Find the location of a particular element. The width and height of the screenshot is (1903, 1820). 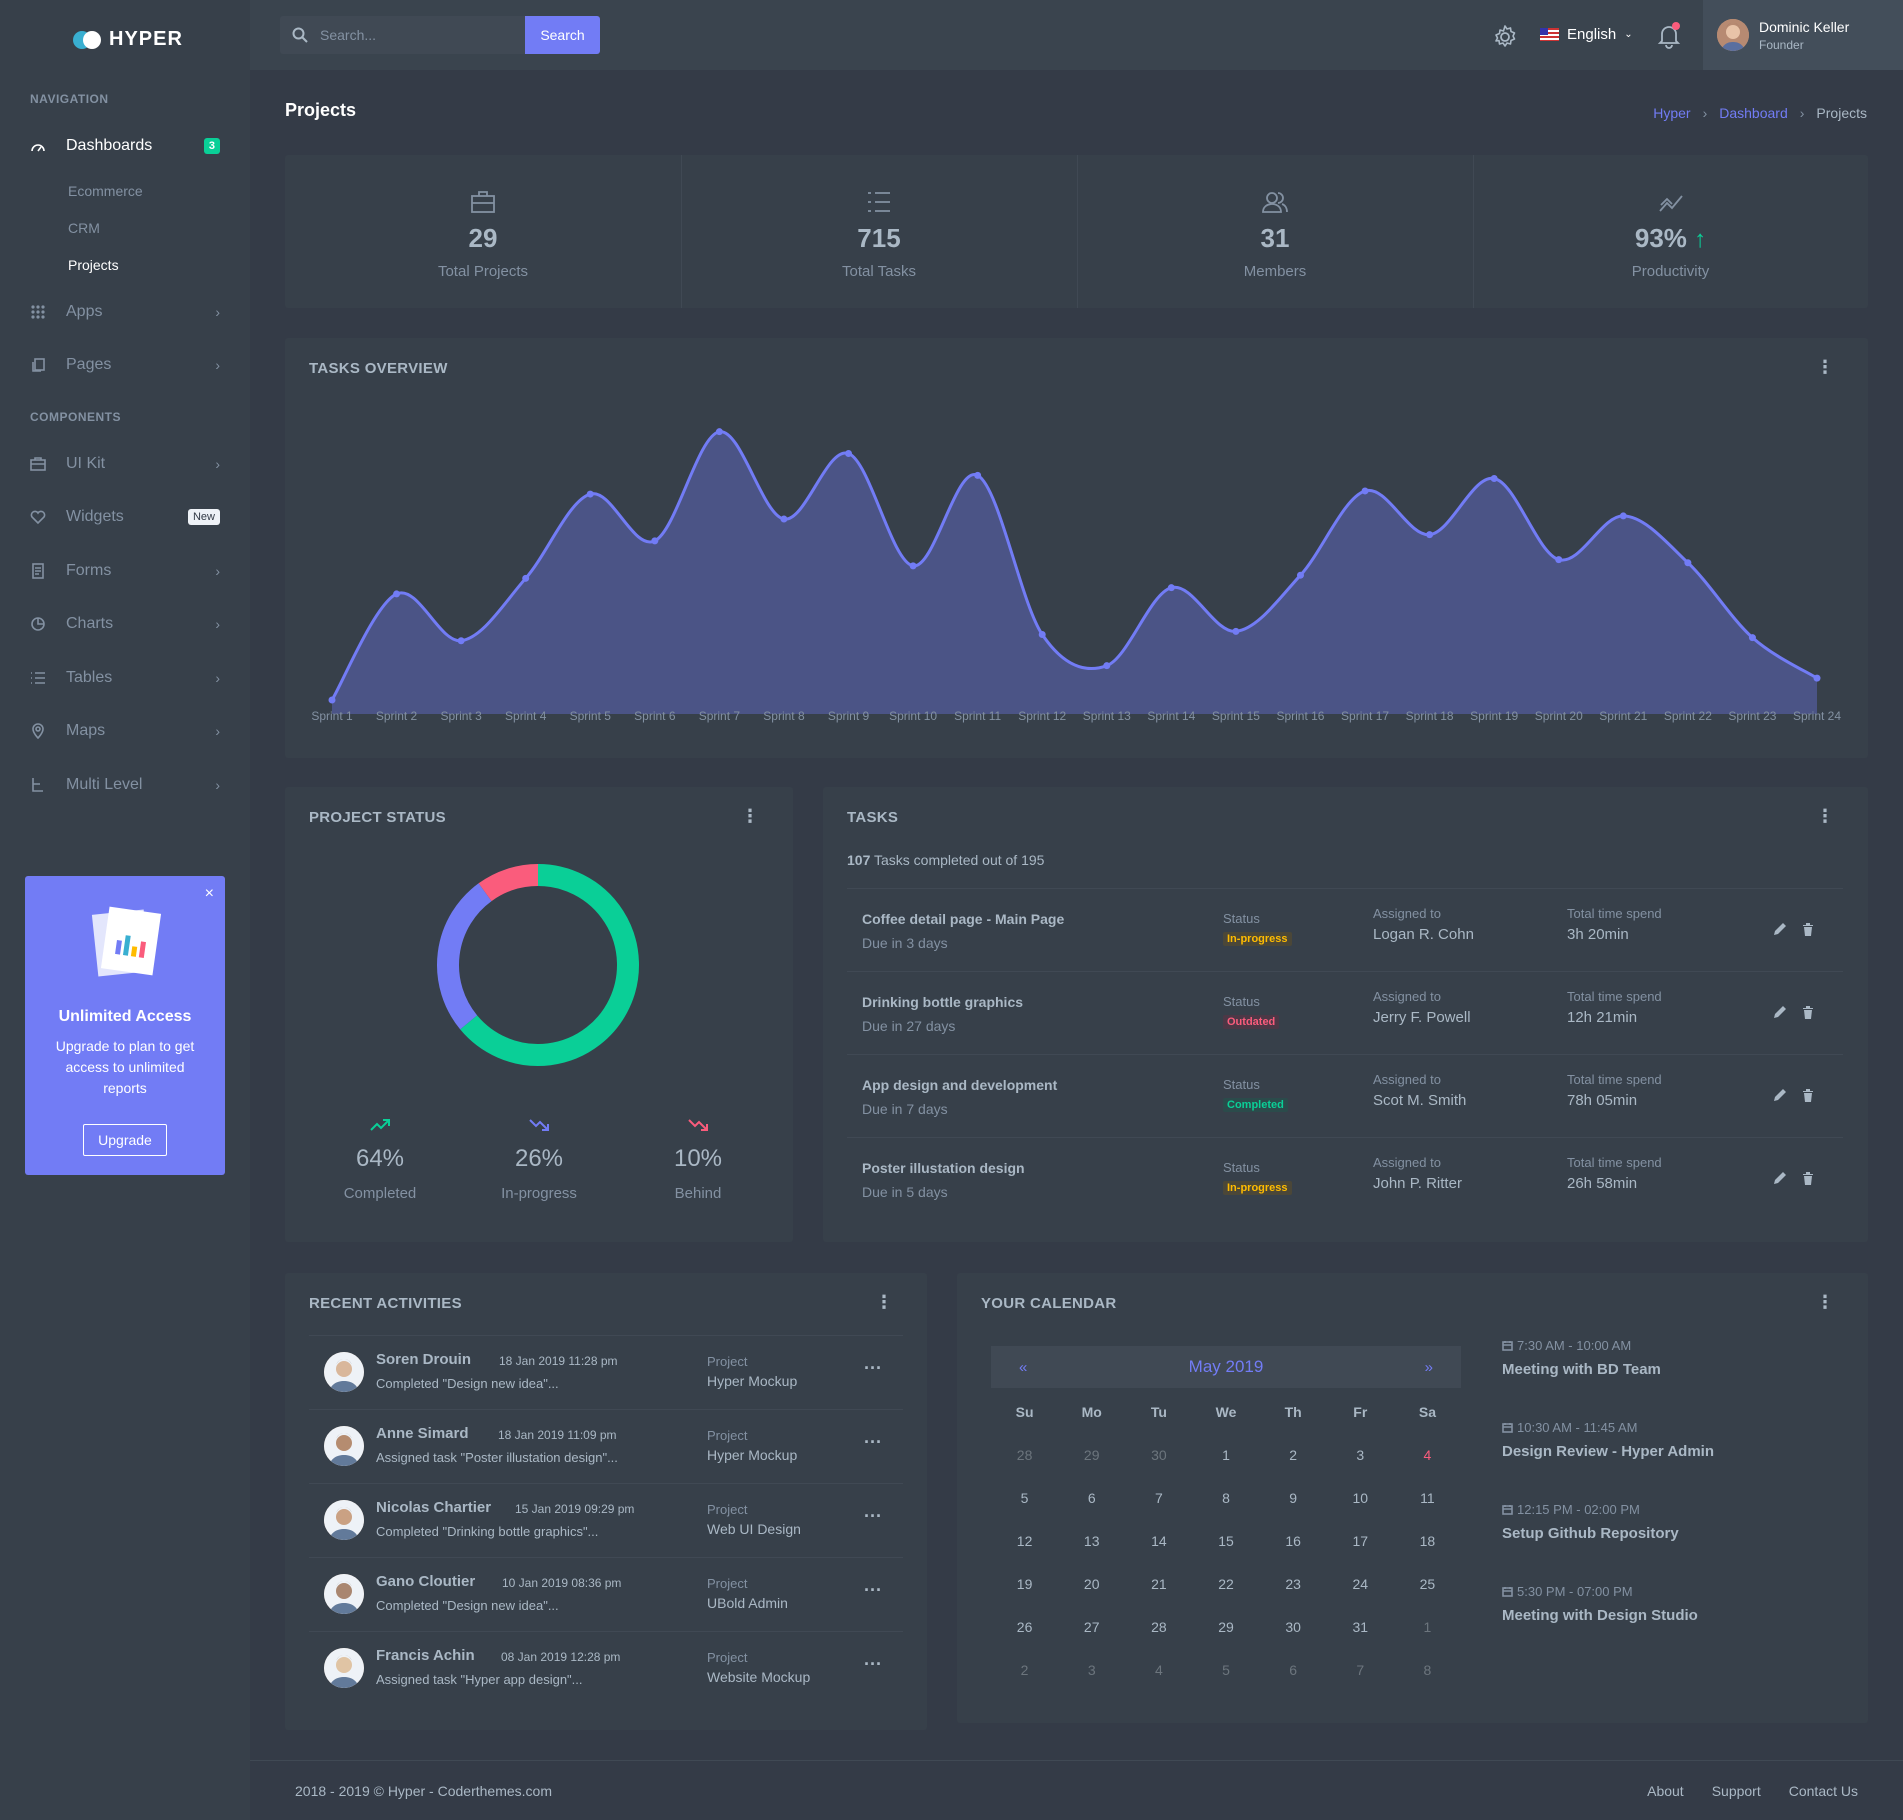

calendar-day: 9 is located at coordinates (1293, 1497).